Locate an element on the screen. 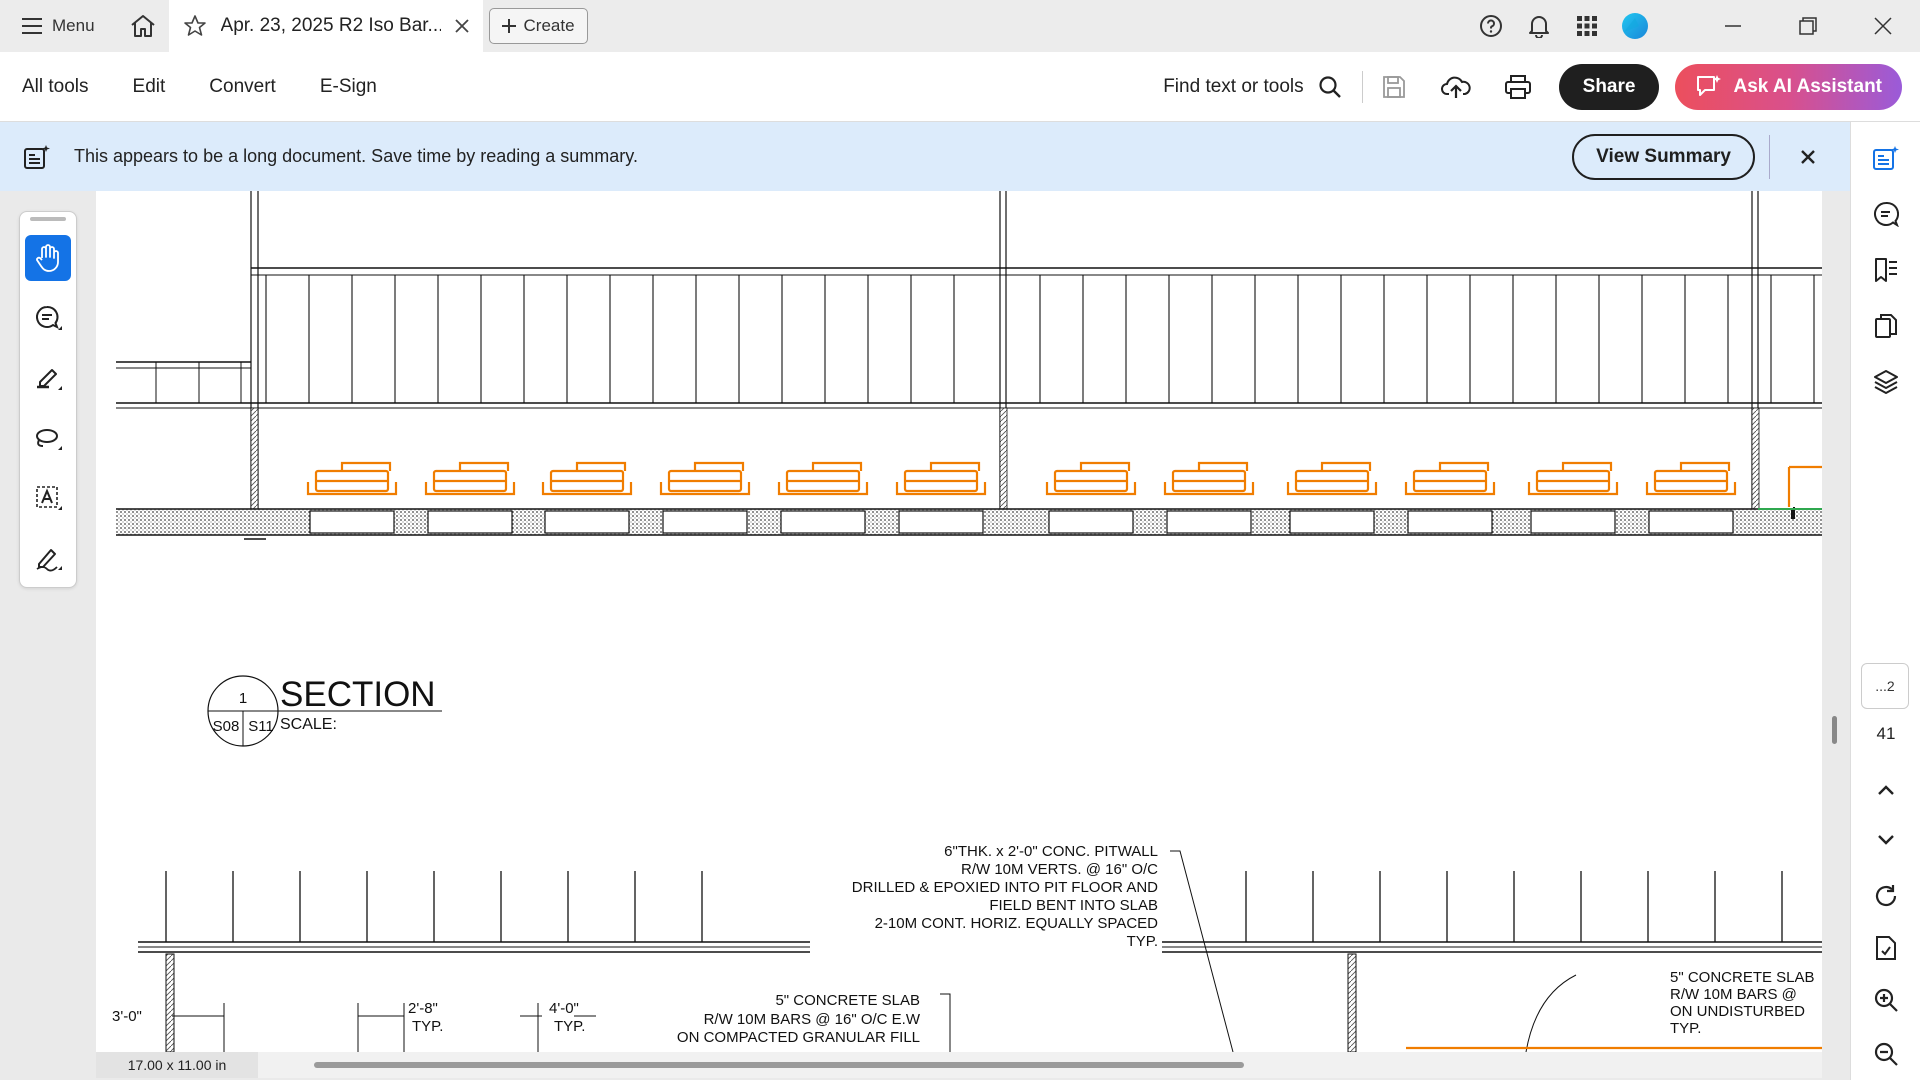 This screenshot has height=1080, width=1920. menu-button: Menu is located at coordinates (58, 26).